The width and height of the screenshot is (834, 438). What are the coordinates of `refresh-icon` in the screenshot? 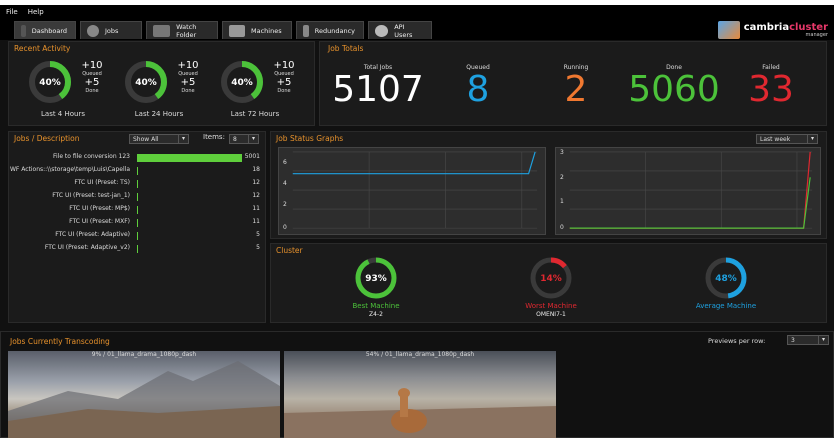 It's located at (93, 30).